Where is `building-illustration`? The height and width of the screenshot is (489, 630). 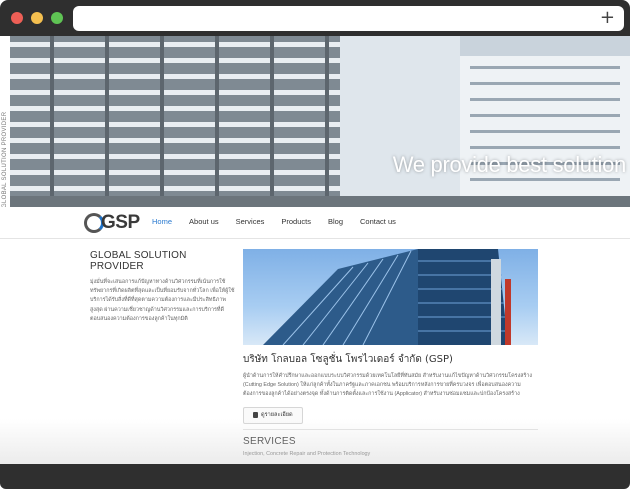
building-illustration is located at coordinates (387, 297).